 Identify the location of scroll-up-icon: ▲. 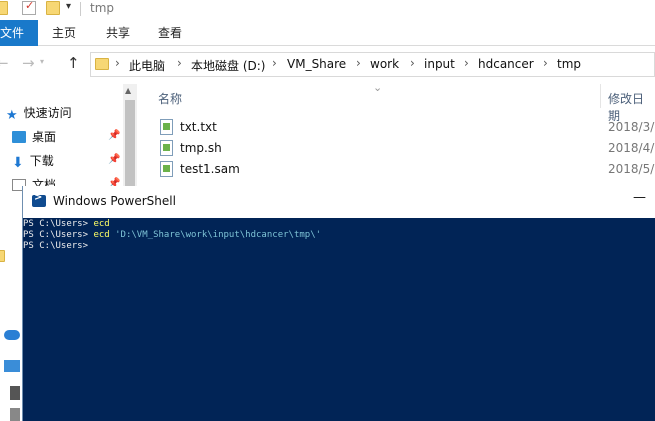
(128, 90).